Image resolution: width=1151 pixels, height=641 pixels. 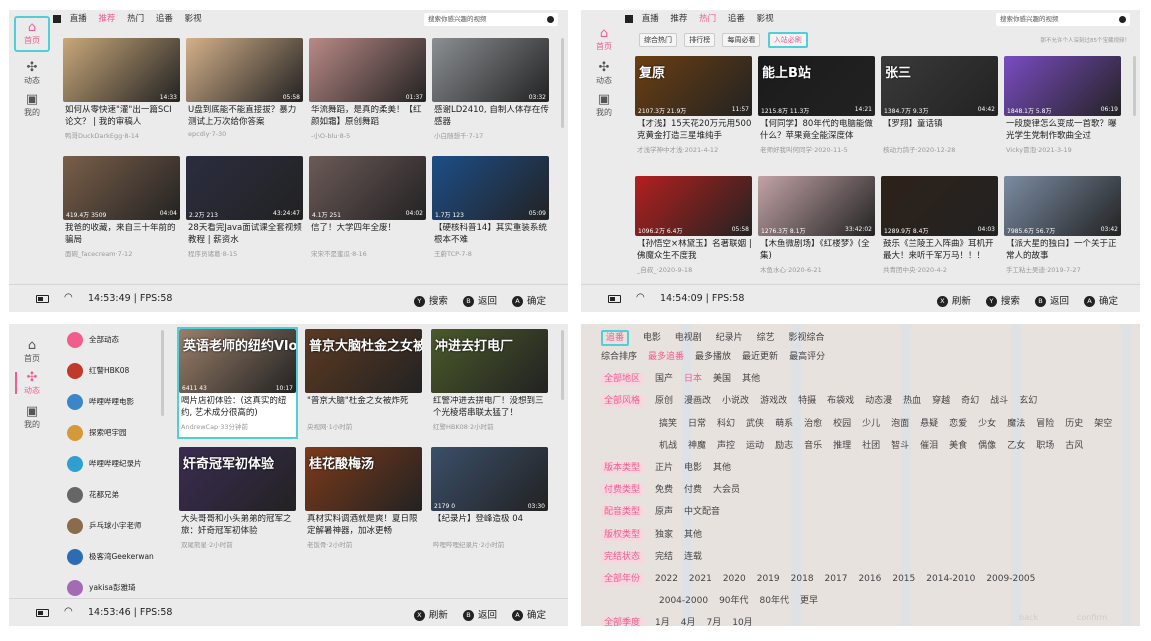 I want to click on filter-option: 推理, so click(x=842, y=446).